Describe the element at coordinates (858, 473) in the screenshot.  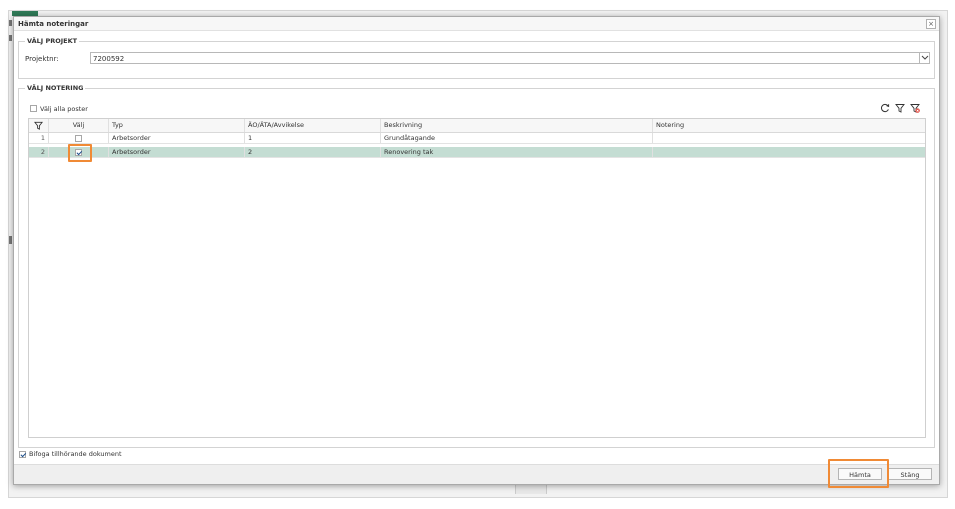
I see `fetch-button-highlight` at that location.